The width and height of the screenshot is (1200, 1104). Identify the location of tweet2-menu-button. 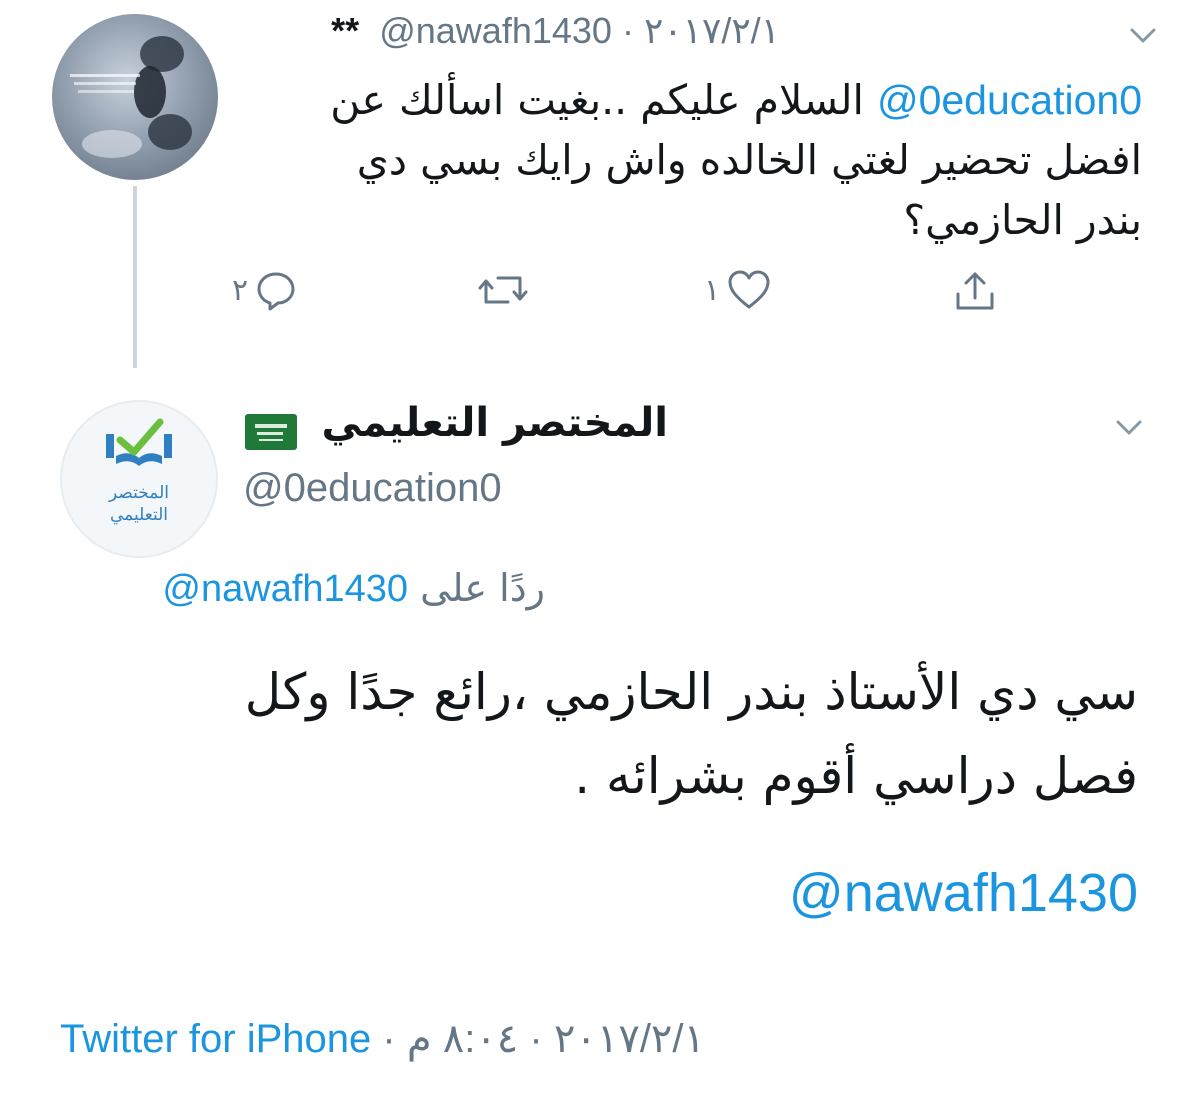
(1129, 429).